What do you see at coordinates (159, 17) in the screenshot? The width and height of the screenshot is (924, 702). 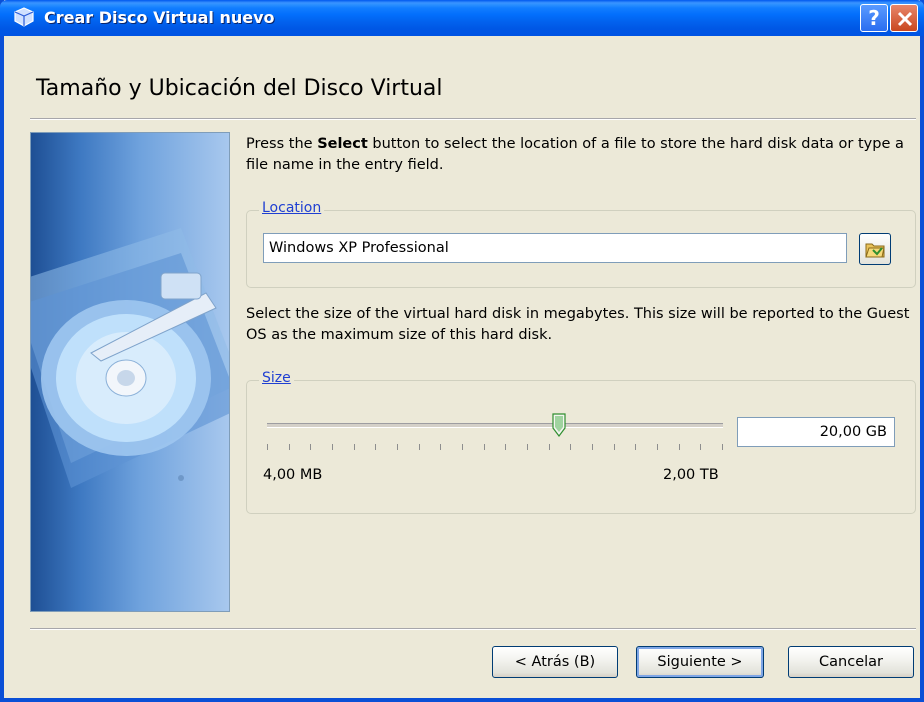 I see `window-title: Crear Disco Virtual nuevo` at bounding box center [159, 17].